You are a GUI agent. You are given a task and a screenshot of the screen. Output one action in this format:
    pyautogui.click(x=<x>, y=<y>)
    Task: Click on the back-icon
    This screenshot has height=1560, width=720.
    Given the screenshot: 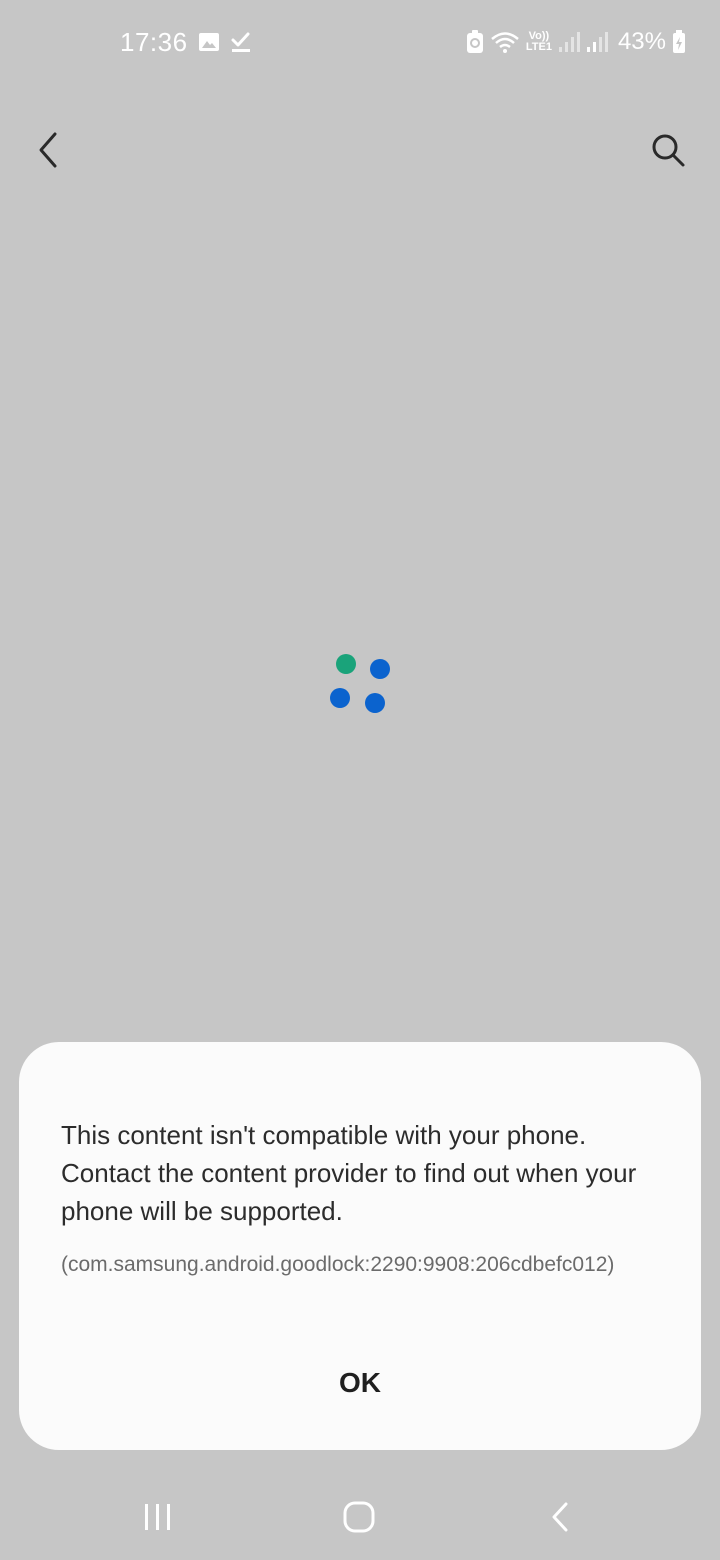 What is the action you would take?
    pyautogui.click(x=560, y=1517)
    